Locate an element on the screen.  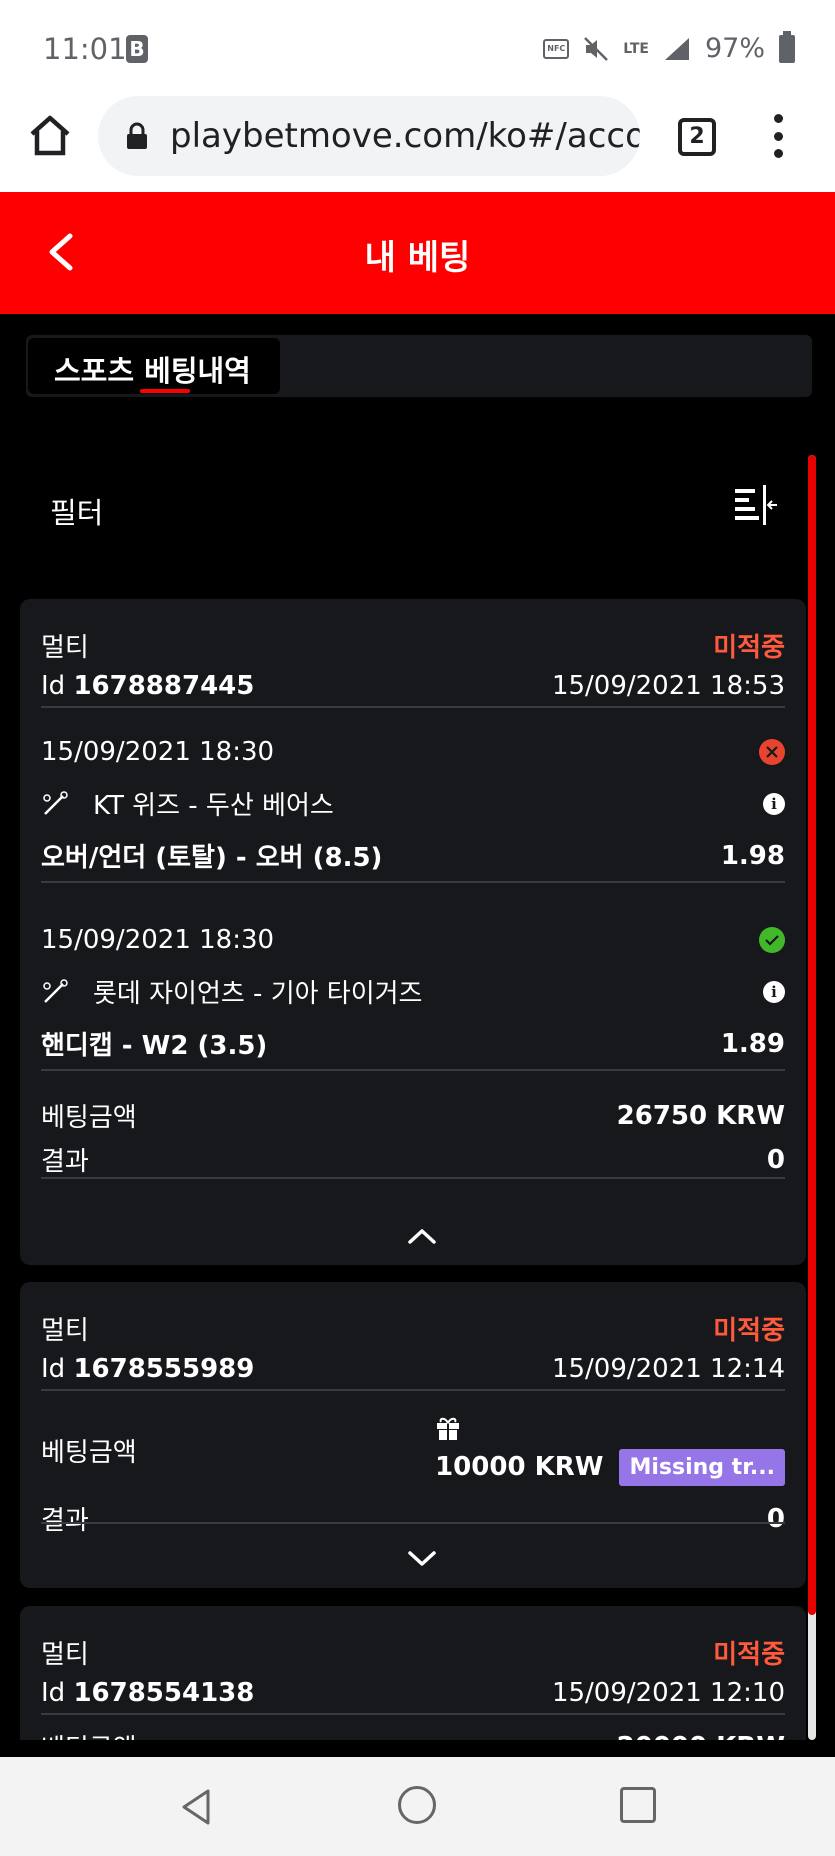
selection-match-row: 롯데 자이언츠 - 기아 타이거즈 i is located at coordinates (413, 991).